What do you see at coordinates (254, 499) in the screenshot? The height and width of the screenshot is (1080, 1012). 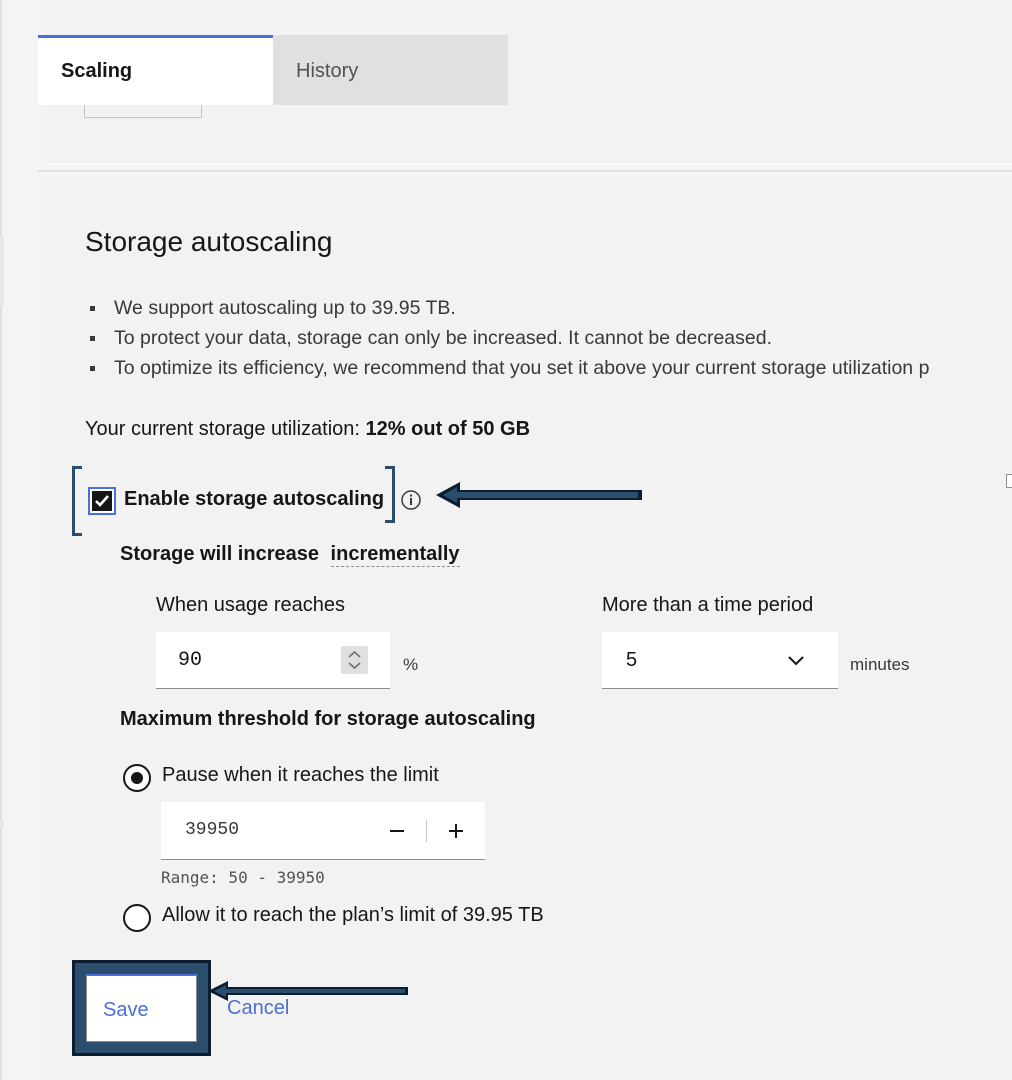 I see `enable-autoscaling-label: Enable storage autoscaling` at bounding box center [254, 499].